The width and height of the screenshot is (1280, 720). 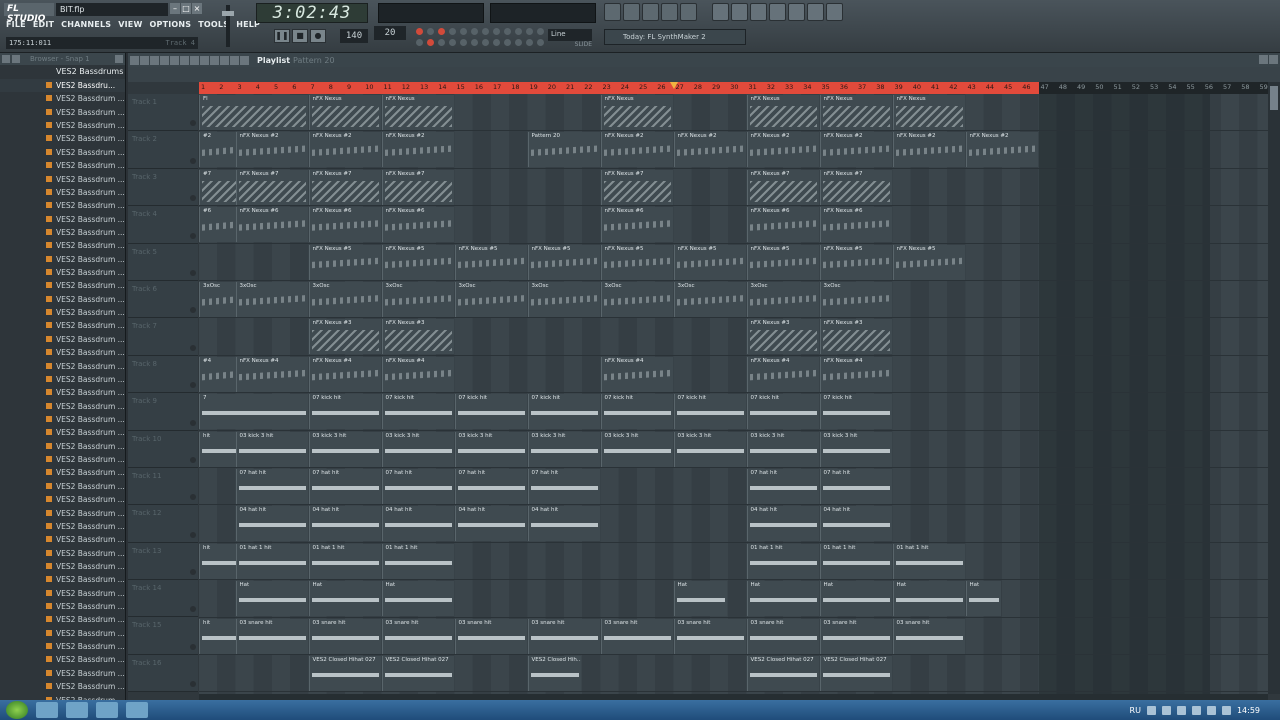 What do you see at coordinates (344, 673) in the screenshot?
I see `pattern-clip: VES2 Closed Hihat 027` at bounding box center [344, 673].